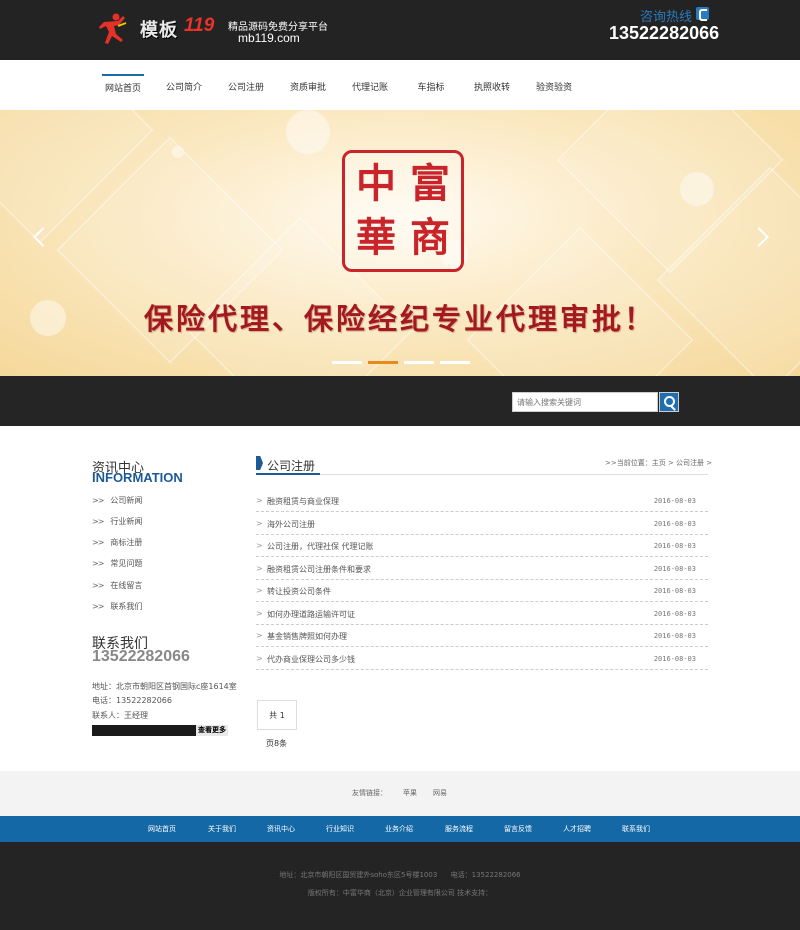 The width and height of the screenshot is (800, 930). What do you see at coordinates (307, 636) in the screenshot?
I see `list-item-title: 基金销售牌照如何办理` at bounding box center [307, 636].